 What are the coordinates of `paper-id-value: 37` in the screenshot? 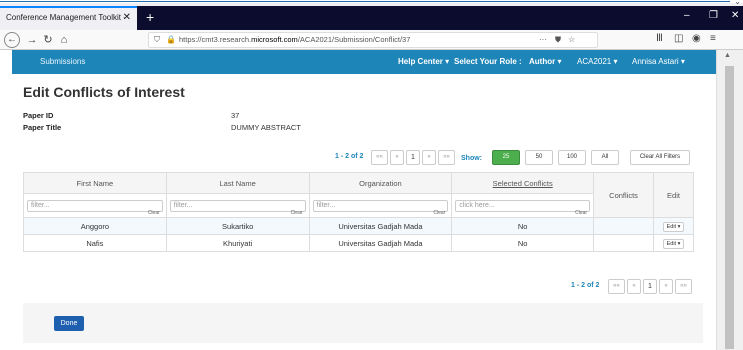 It's located at (235, 115).